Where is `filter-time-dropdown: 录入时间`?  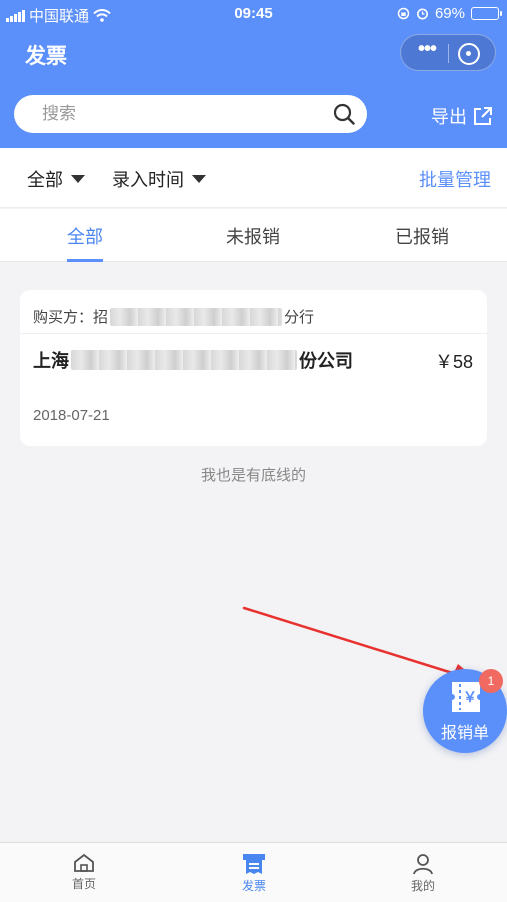 filter-time-dropdown: 录入时间 is located at coordinates (159, 179).